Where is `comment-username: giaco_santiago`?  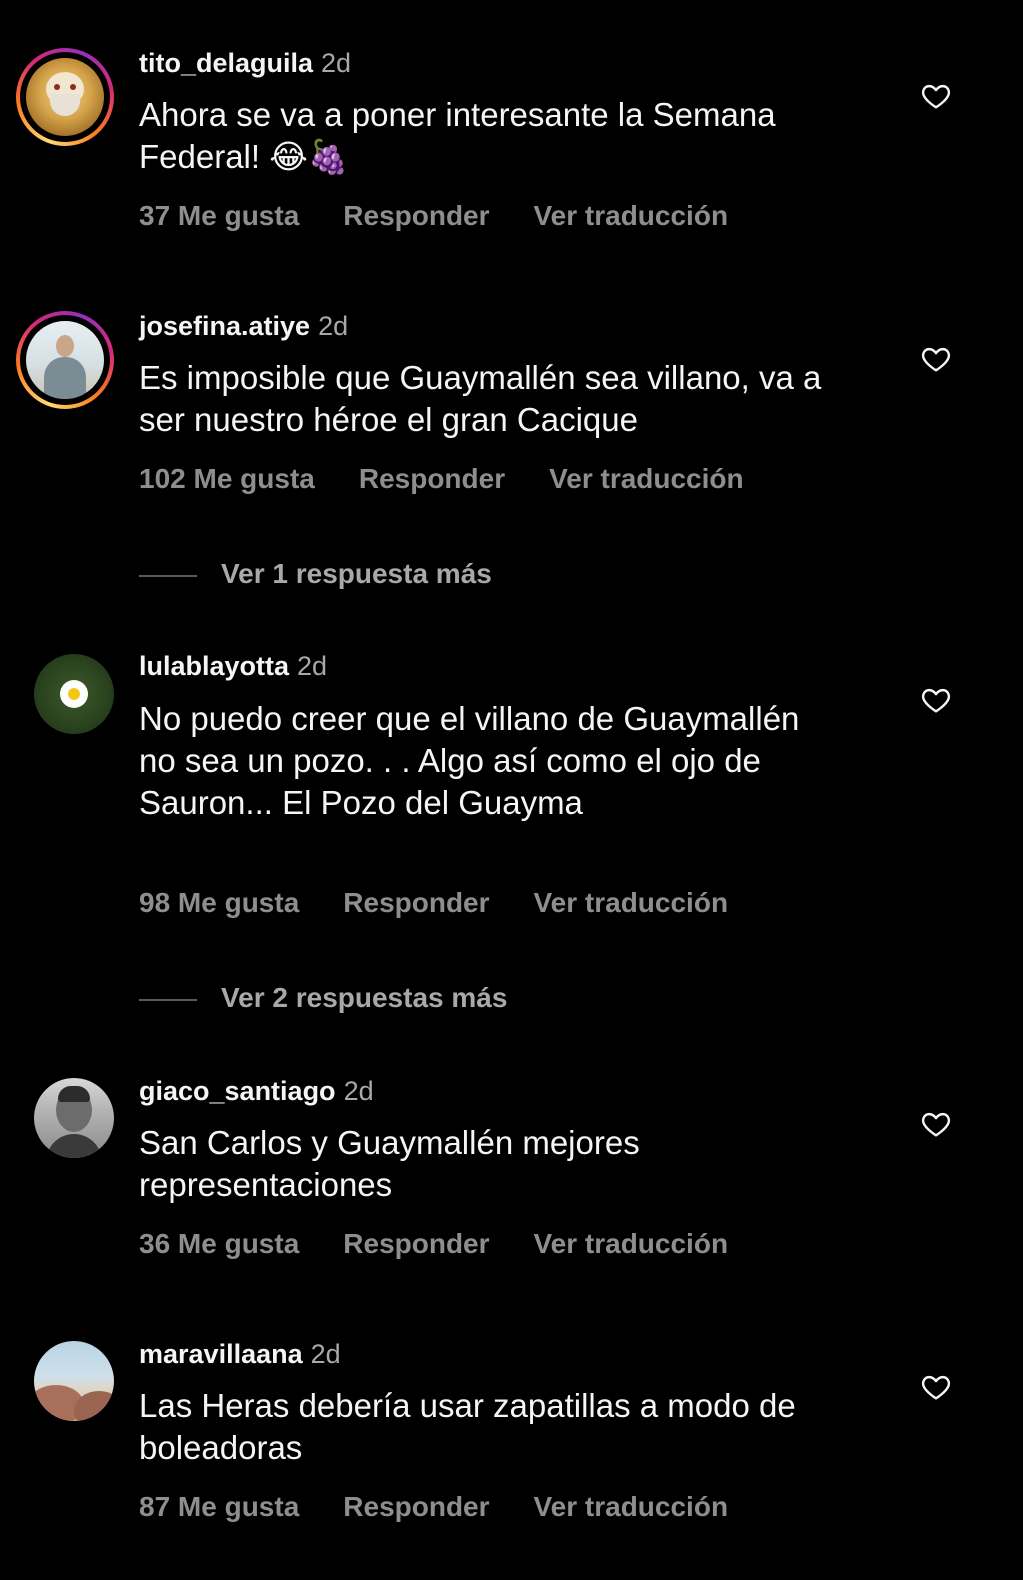 comment-username: giaco_santiago is located at coordinates (237, 1091).